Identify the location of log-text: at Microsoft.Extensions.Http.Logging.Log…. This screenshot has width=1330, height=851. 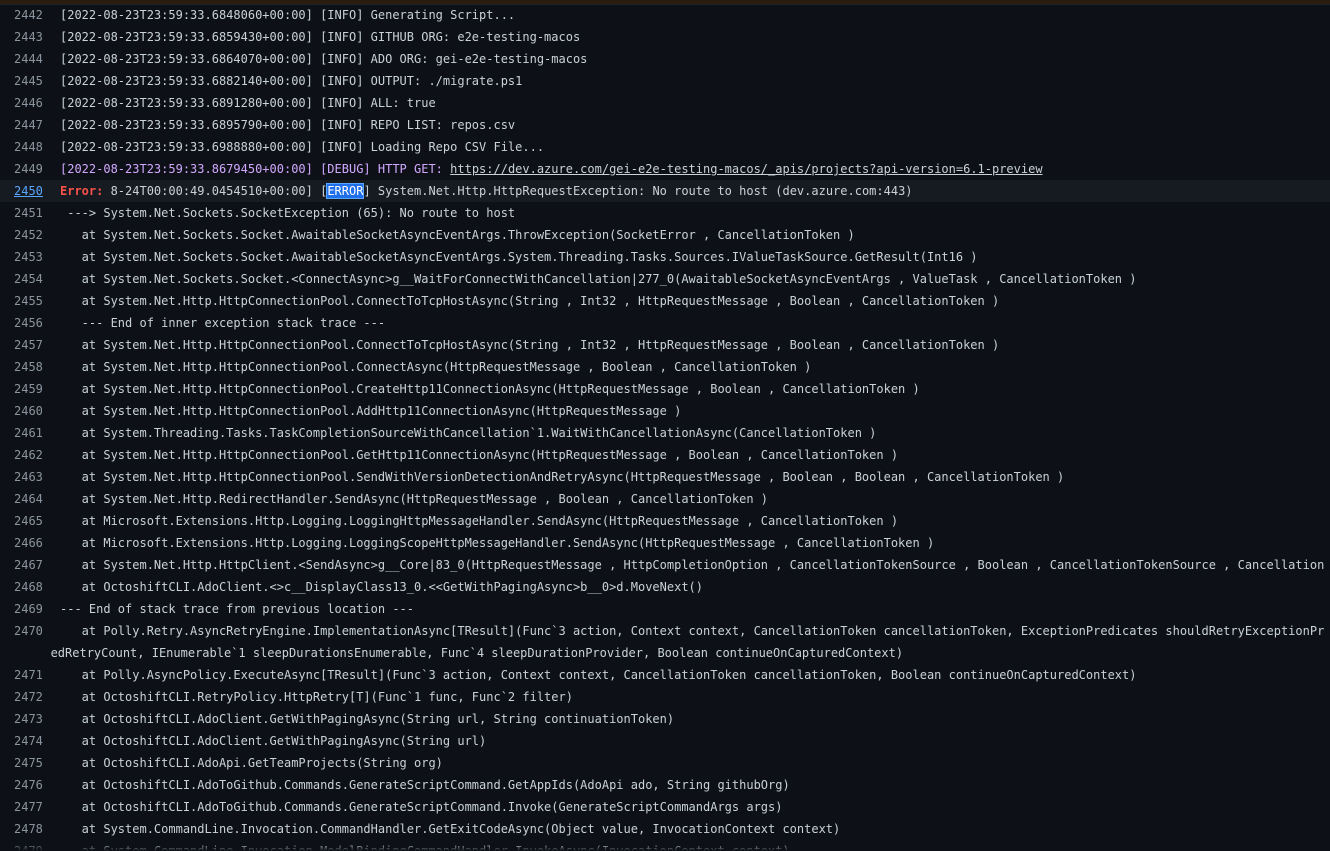
(497, 543).